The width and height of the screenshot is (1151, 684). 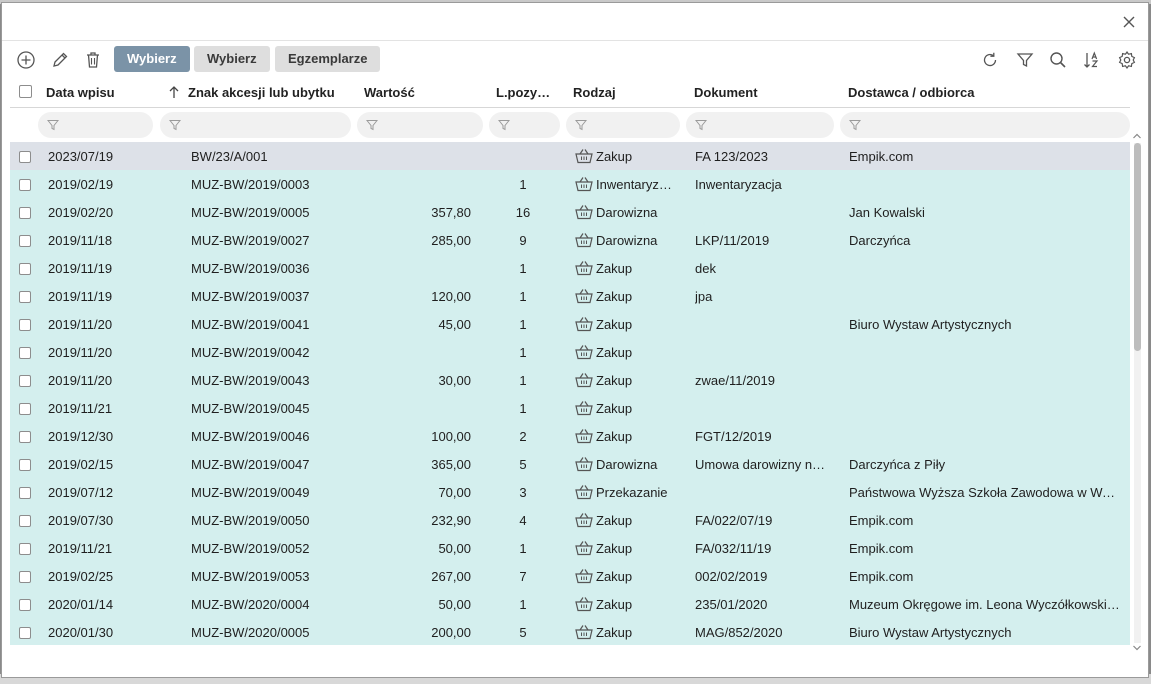 I want to click on header-value: Wartość, so click(x=389, y=92).